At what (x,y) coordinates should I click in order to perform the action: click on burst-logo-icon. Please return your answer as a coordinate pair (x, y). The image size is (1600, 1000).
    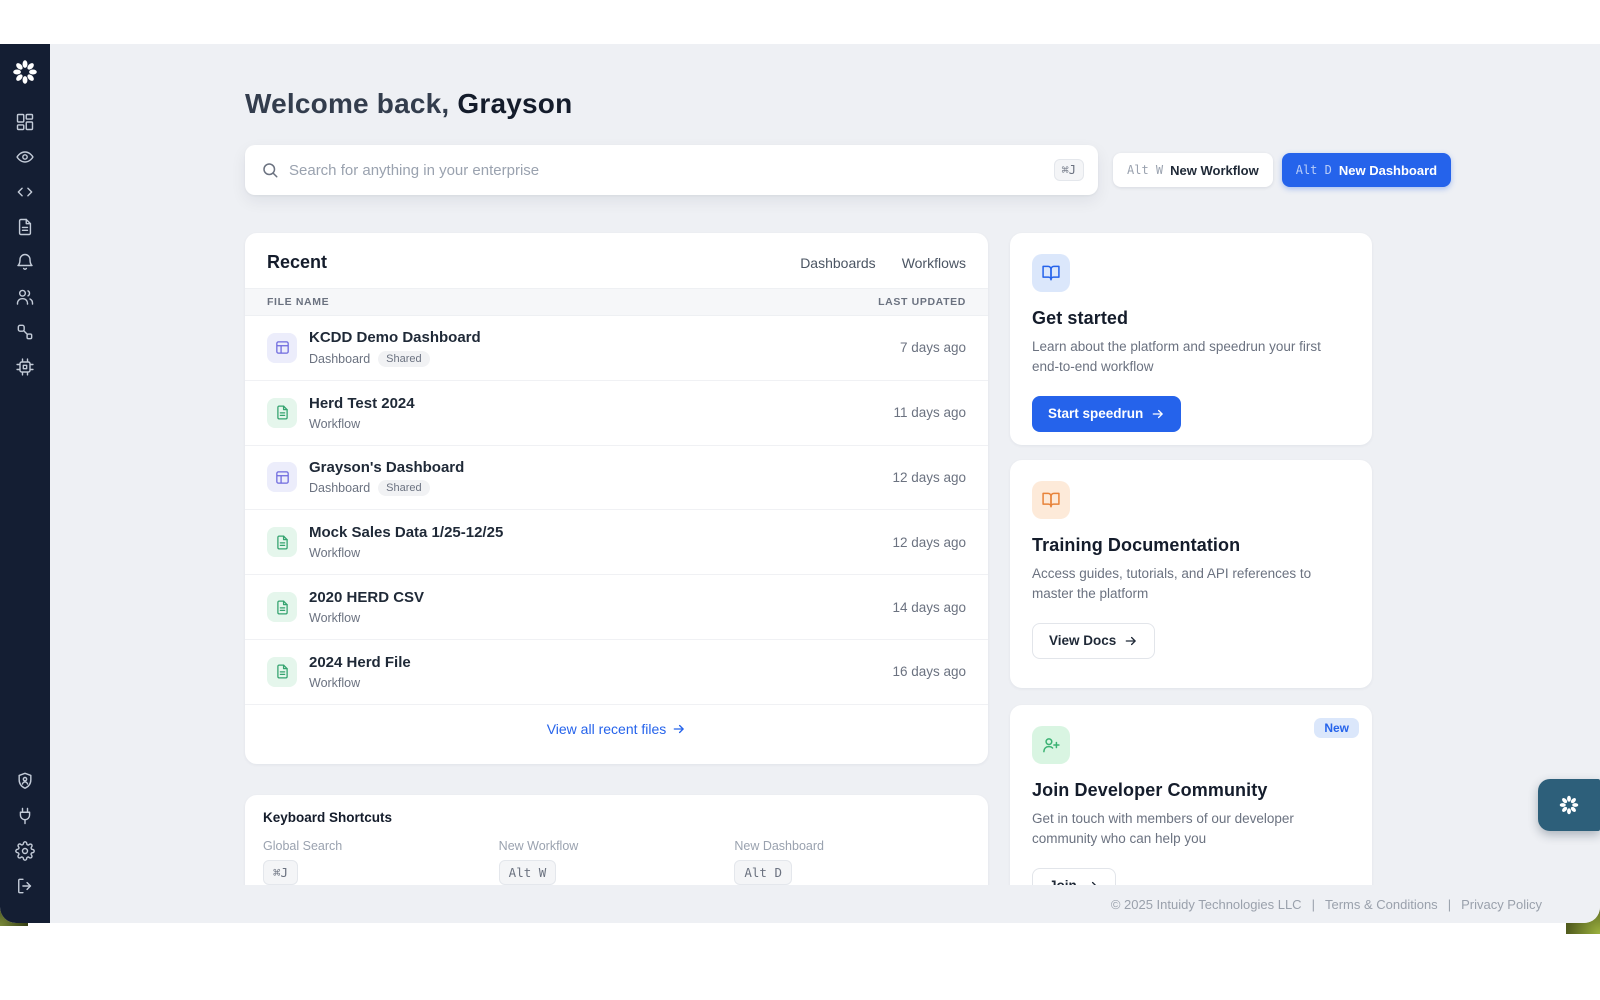
    Looking at the image, I should click on (1569, 805).